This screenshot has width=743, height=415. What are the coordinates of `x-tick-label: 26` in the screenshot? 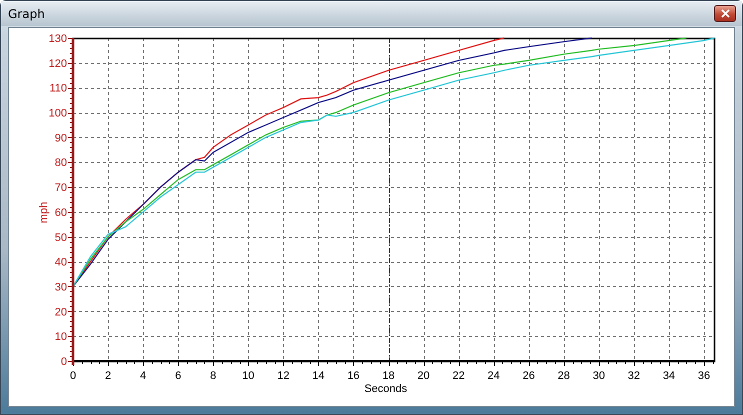 It's located at (528, 376).